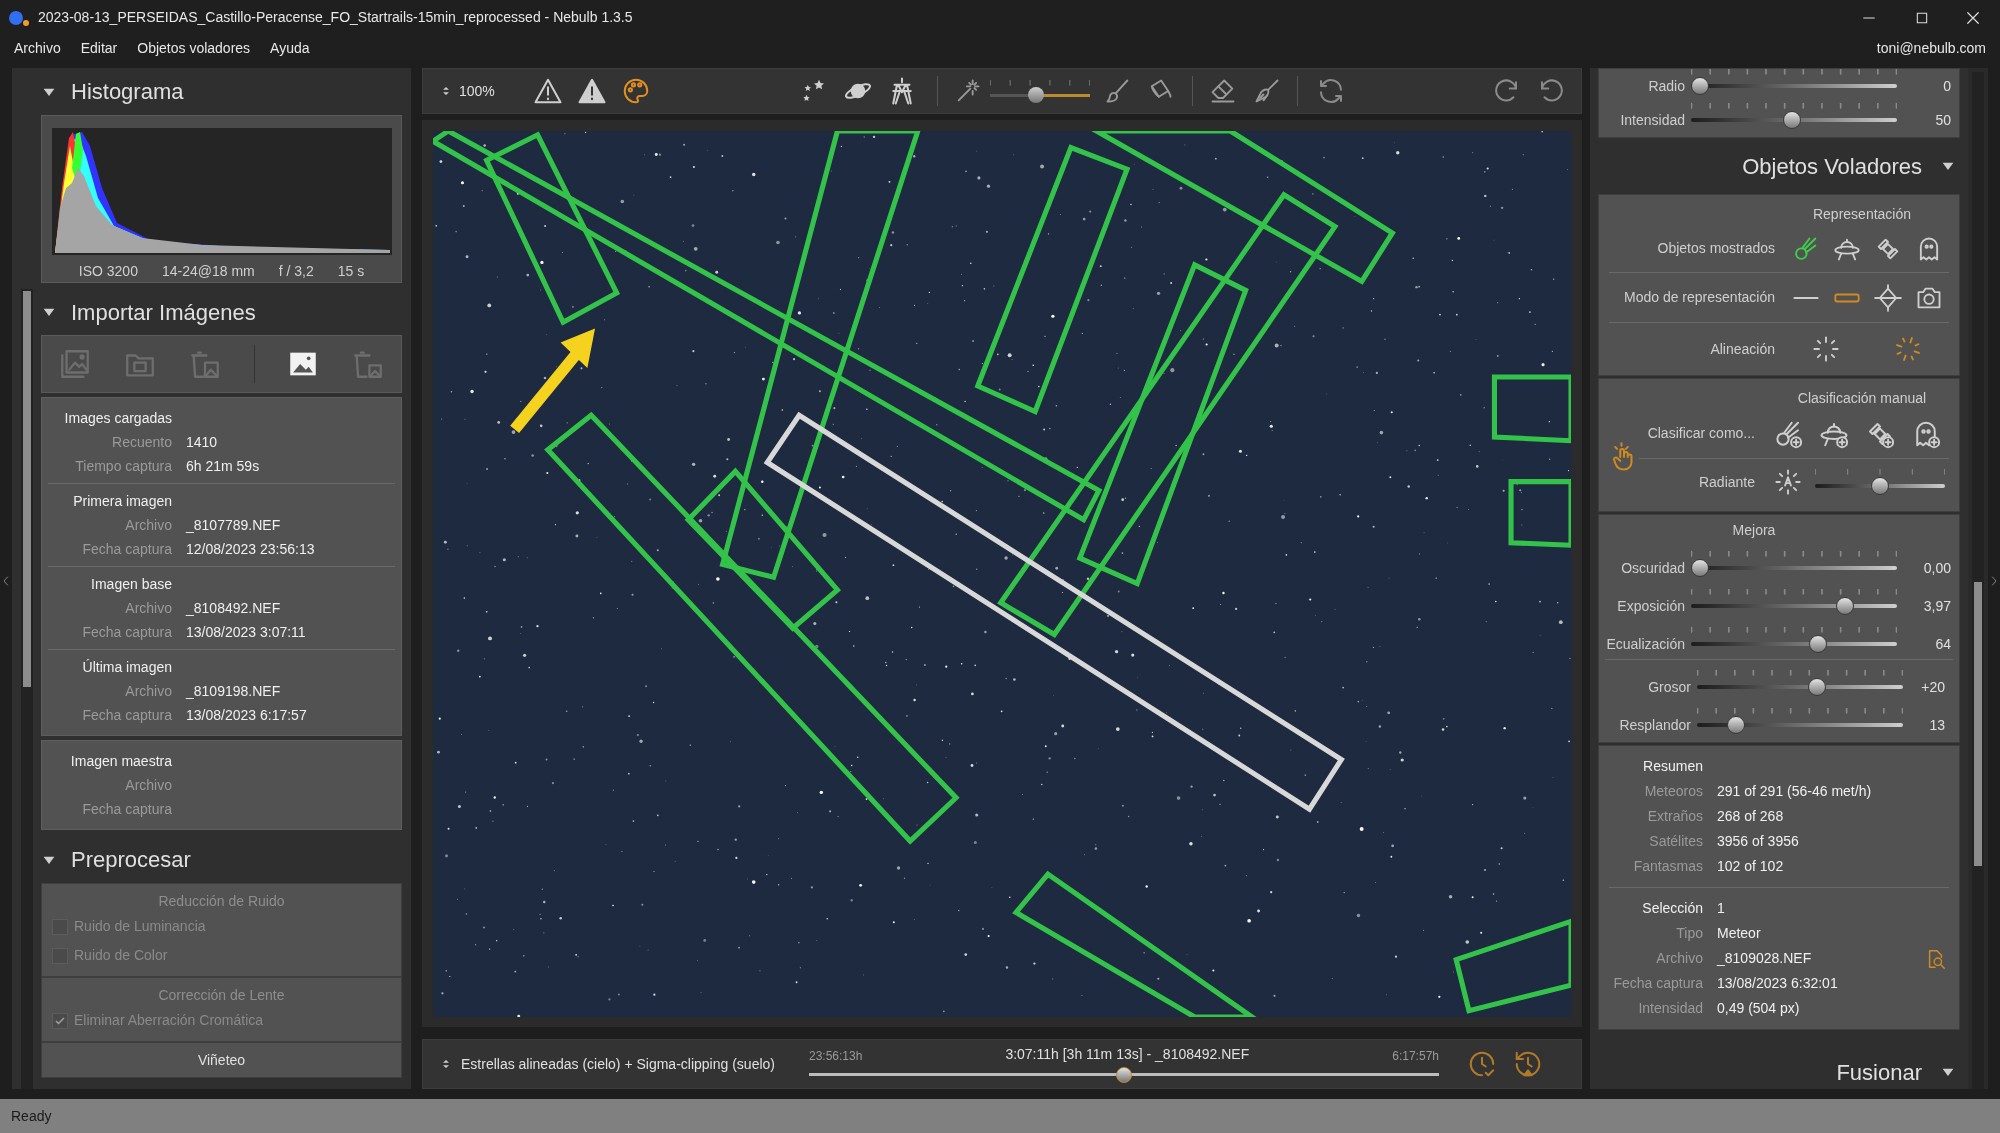 The image size is (2000, 1133). What do you see at coordinates (221, 1060) in the screenshot?
I see `card-heading: Viñeteo` at bounding box center [221, 1060].